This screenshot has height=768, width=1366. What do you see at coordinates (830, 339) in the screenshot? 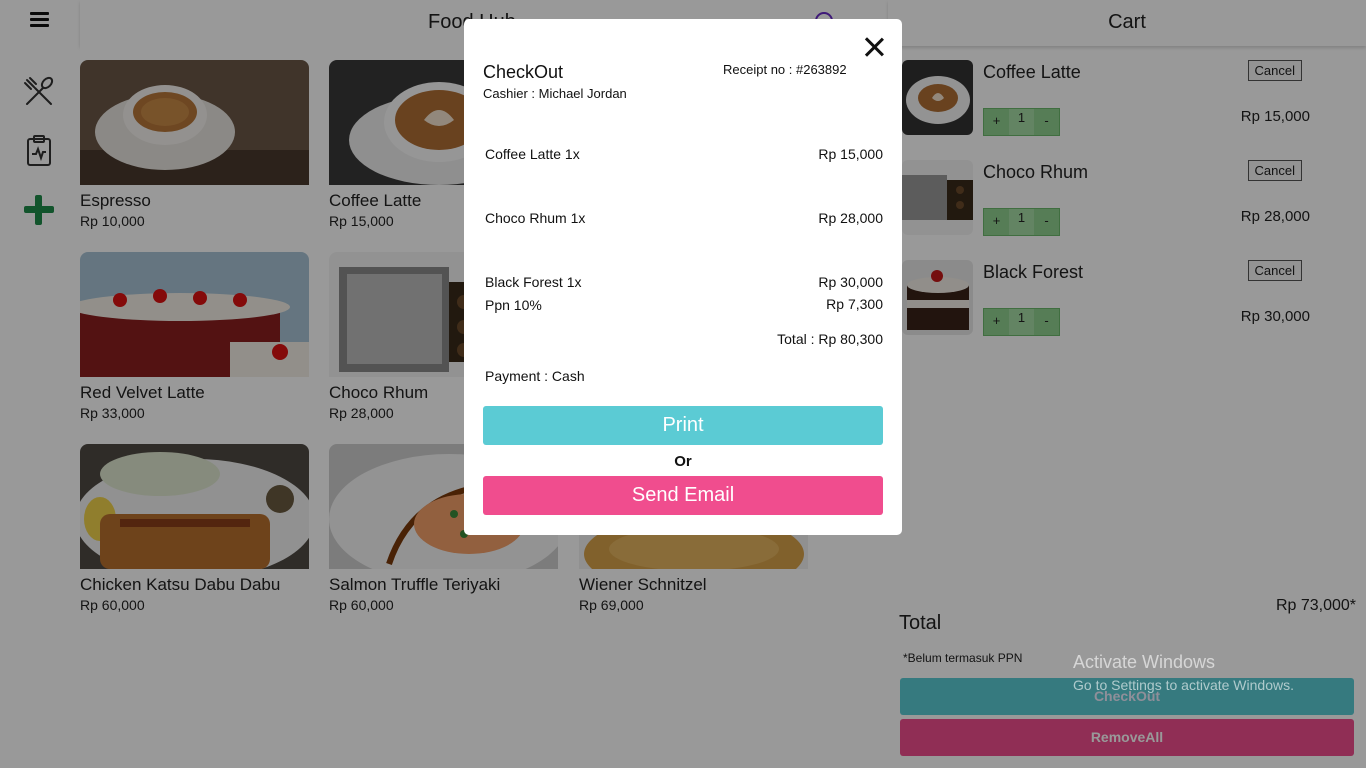
I see `receipt-total: Total : Rp 80,300` at bounding box center [830, 339].